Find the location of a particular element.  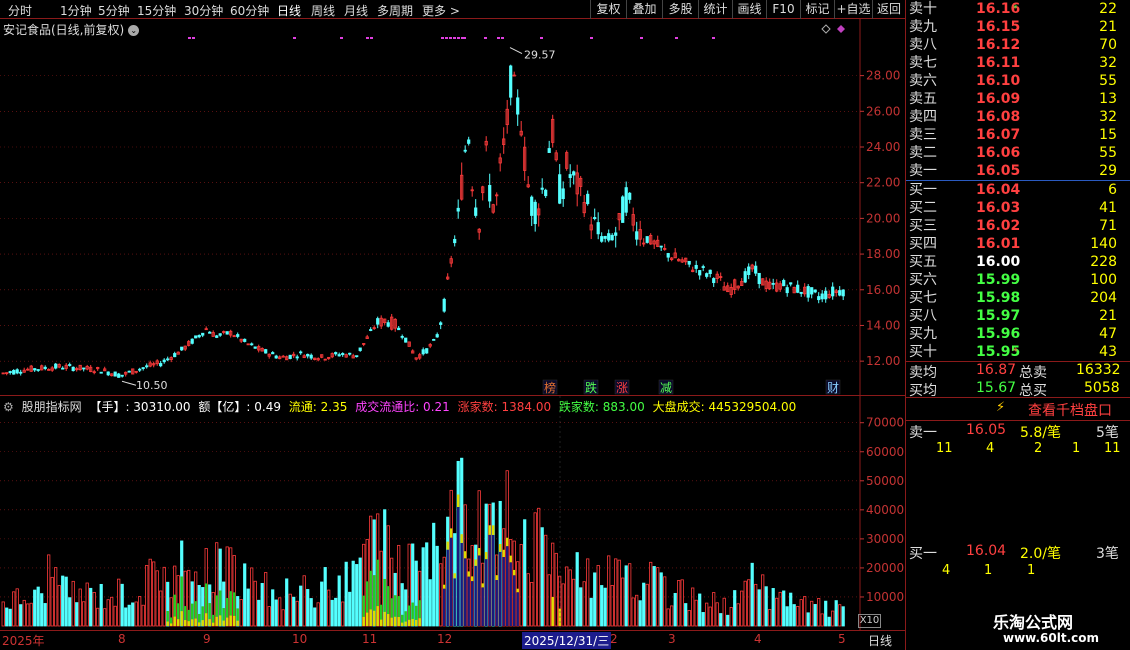

ask-row: 卖二 16.06 55 is located at coordinates (1018, 153).